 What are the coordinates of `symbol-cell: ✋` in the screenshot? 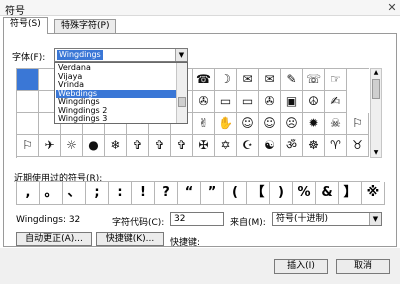 It's located at (226, 124).